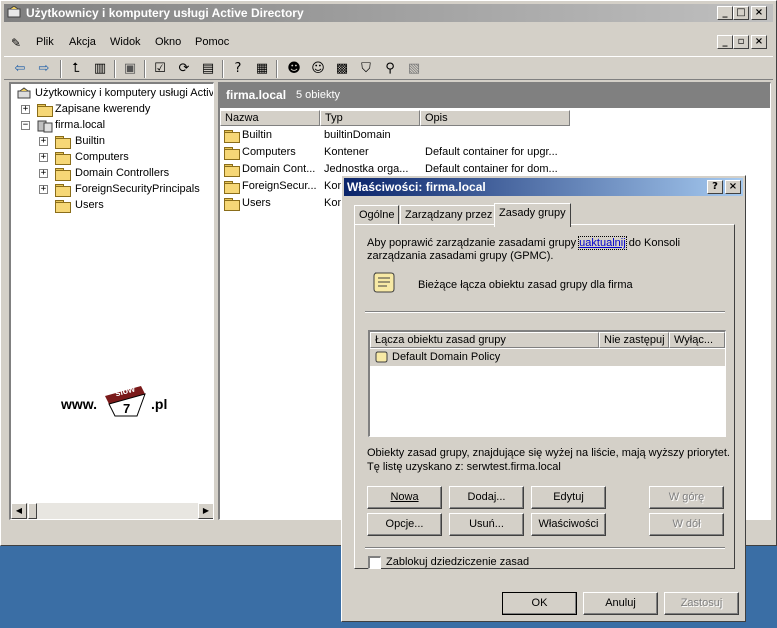 The image size is (777, 628). Describe the element at coordinates (416, 187) in the screenshot. I see `dialog-title: Właściwości: firma.local` at that location.